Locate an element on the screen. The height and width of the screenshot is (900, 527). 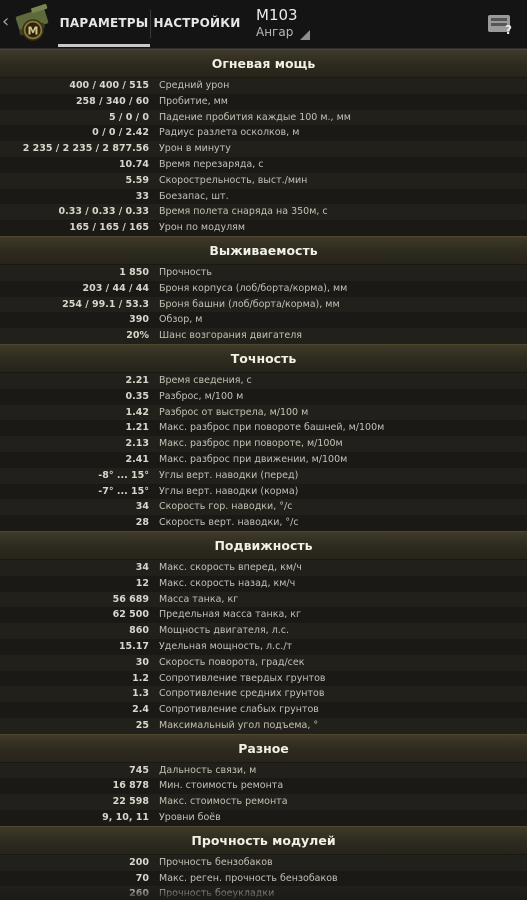
stat-value: 34 is located at coordinates (142, 567).